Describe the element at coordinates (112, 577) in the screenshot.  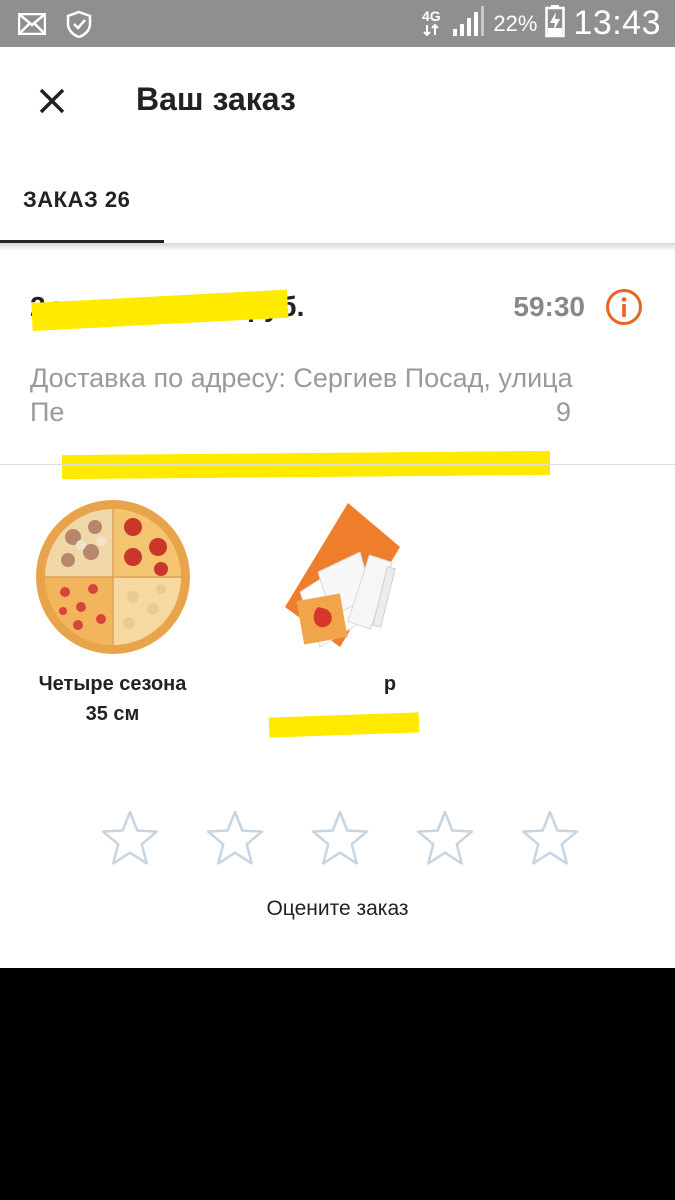
I see `pizza-image` at that location.